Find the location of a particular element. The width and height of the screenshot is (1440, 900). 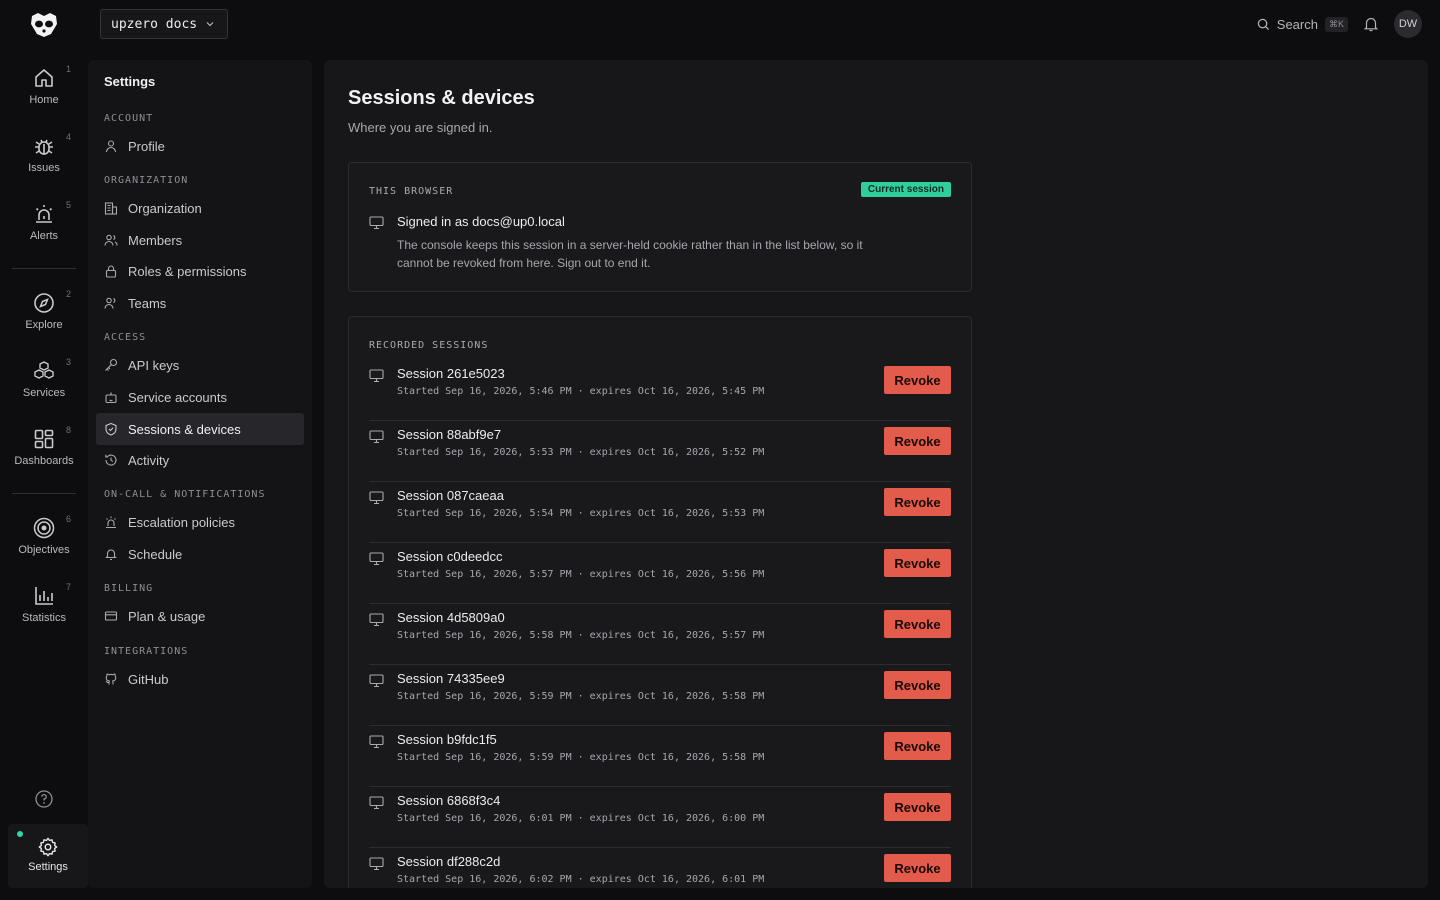

shortcut-number: 3 is located at coordinates (69, 362).